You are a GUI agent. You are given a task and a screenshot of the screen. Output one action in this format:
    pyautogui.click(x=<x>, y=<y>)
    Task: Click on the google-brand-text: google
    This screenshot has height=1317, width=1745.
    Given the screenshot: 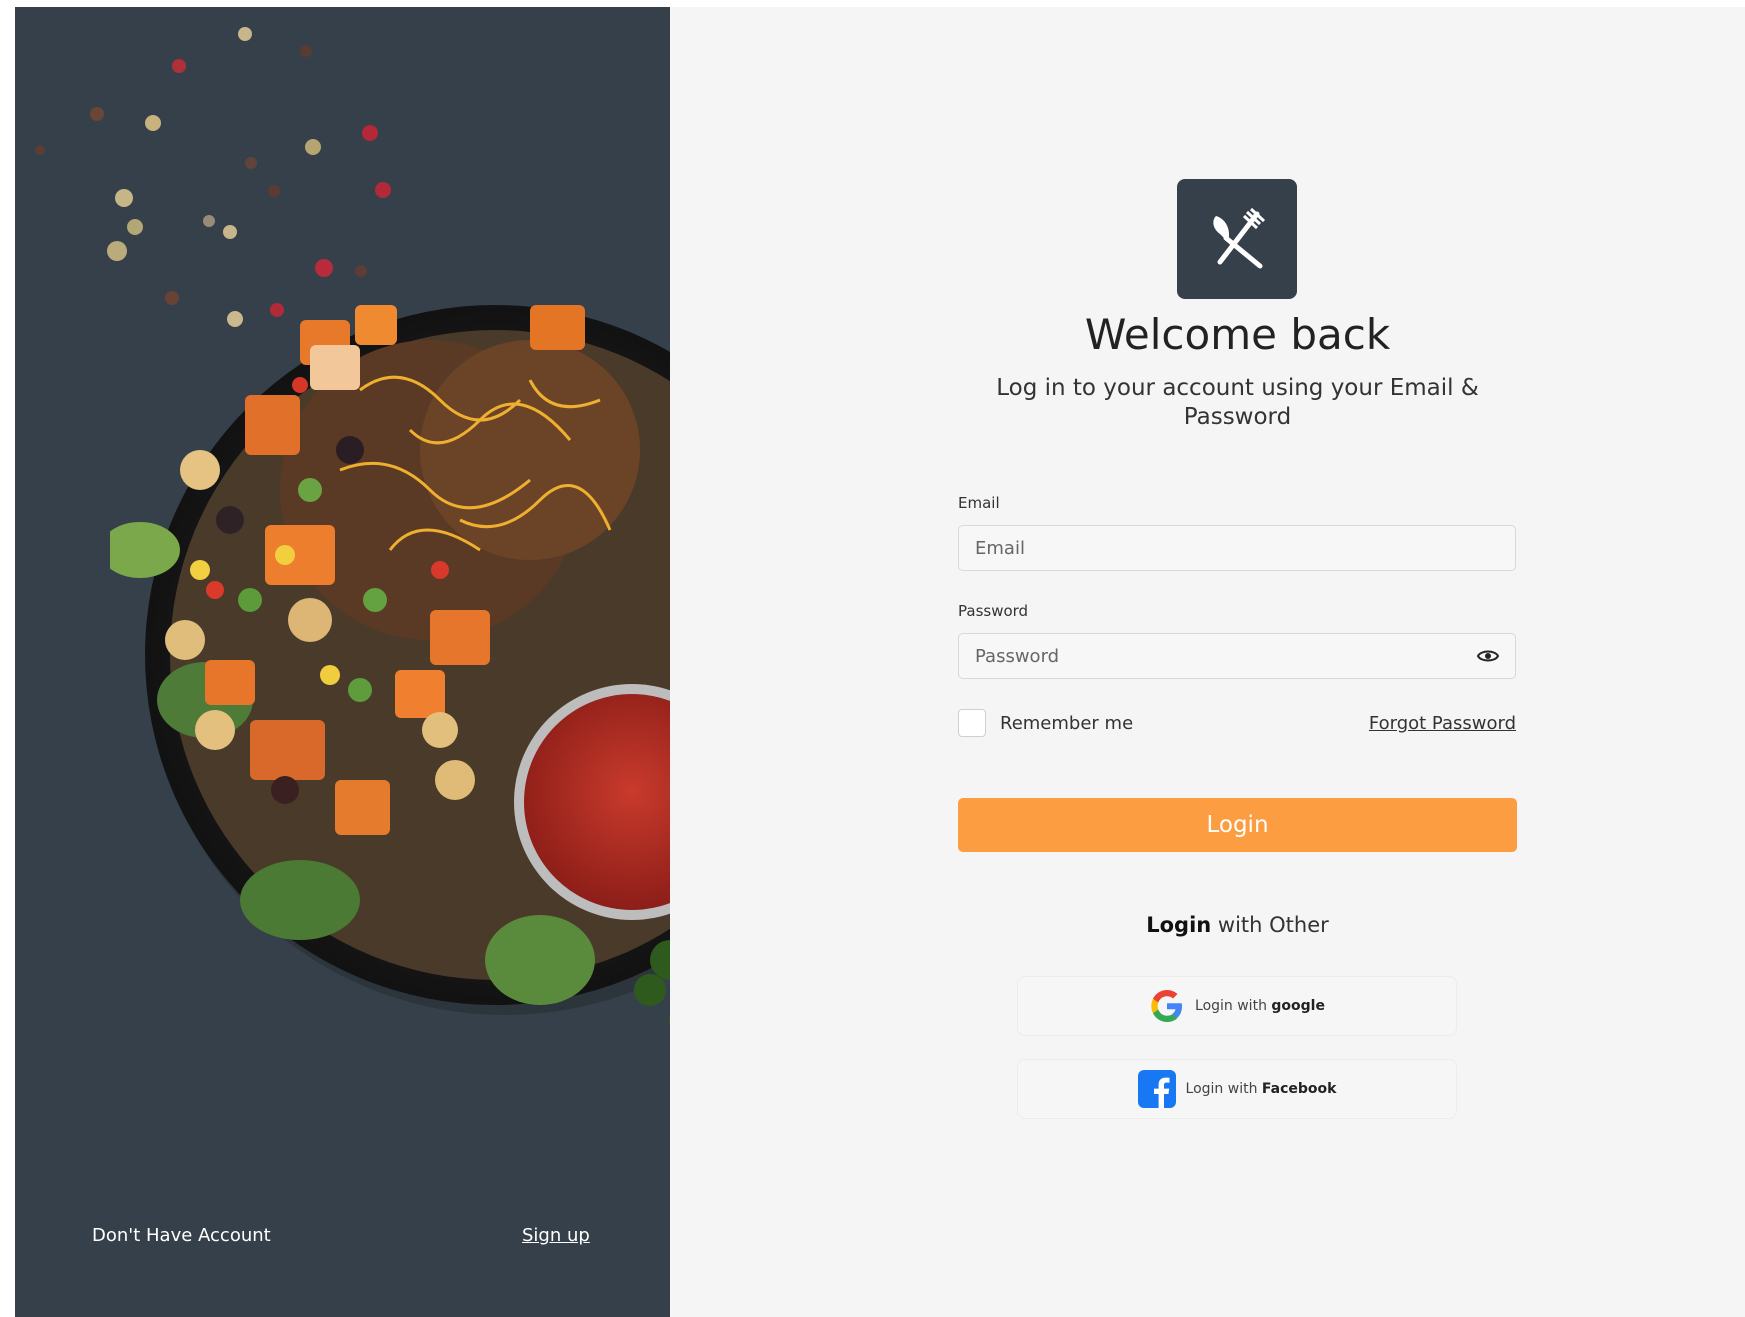 What is the action you would take?
    pyautogui.click(x=1298, y=1006)
    